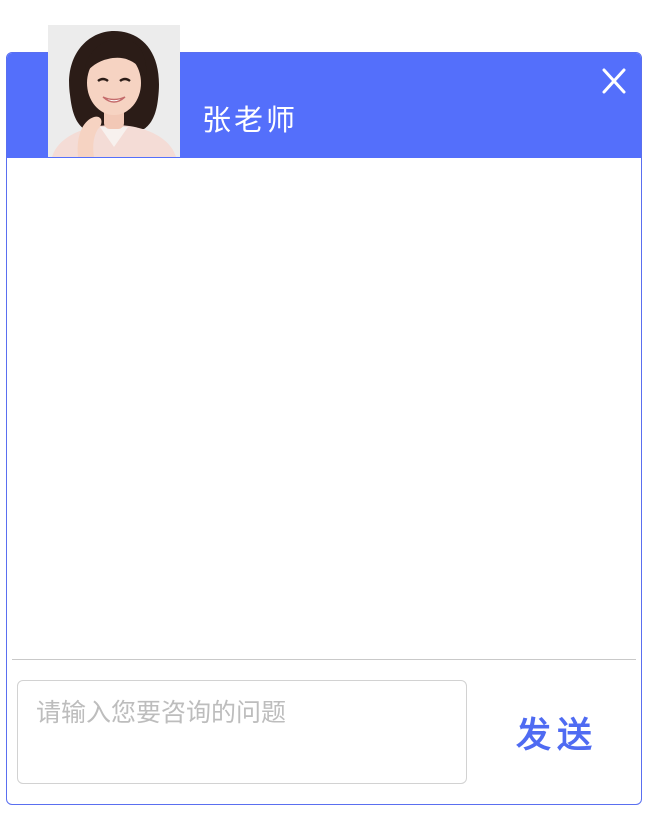 The width and height of the screenshot is (650, 820). Describe the element at coordinates (324, 659) in the screenshot. I see `divider` at that location.